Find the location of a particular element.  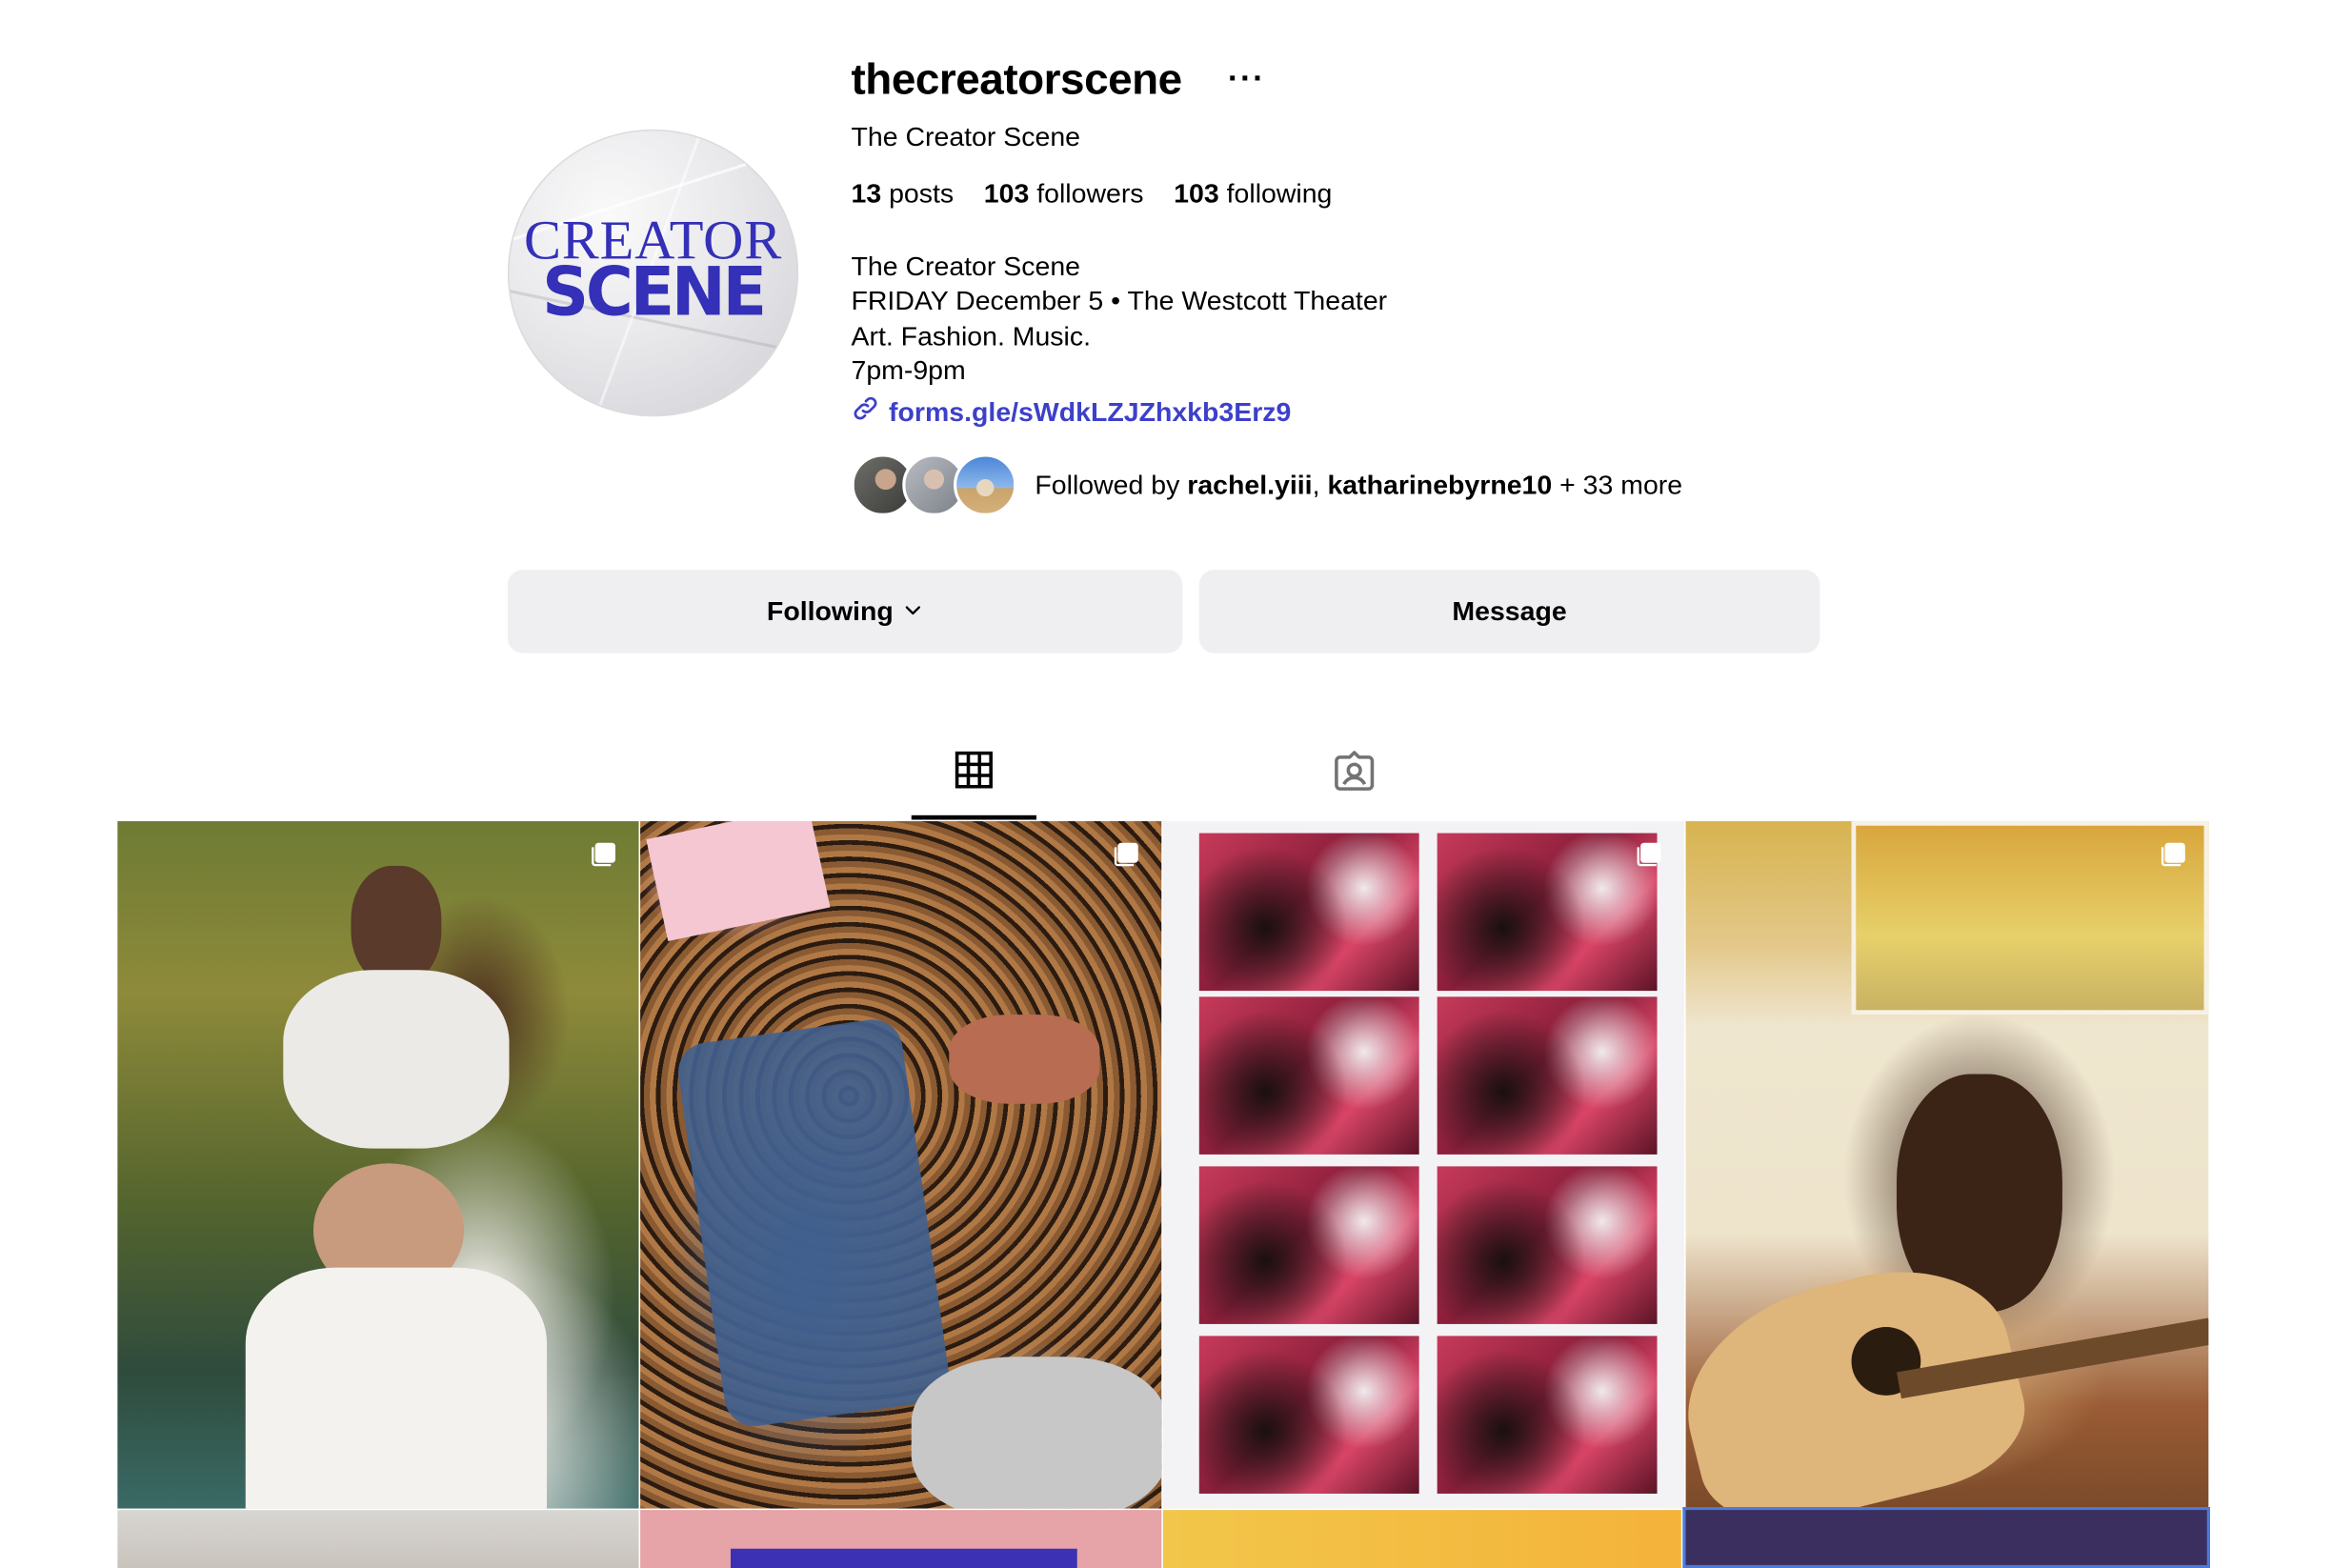

bio-line: FRIDAY December 5 • The Westcott Theater is located at coordinates (1119, 301).